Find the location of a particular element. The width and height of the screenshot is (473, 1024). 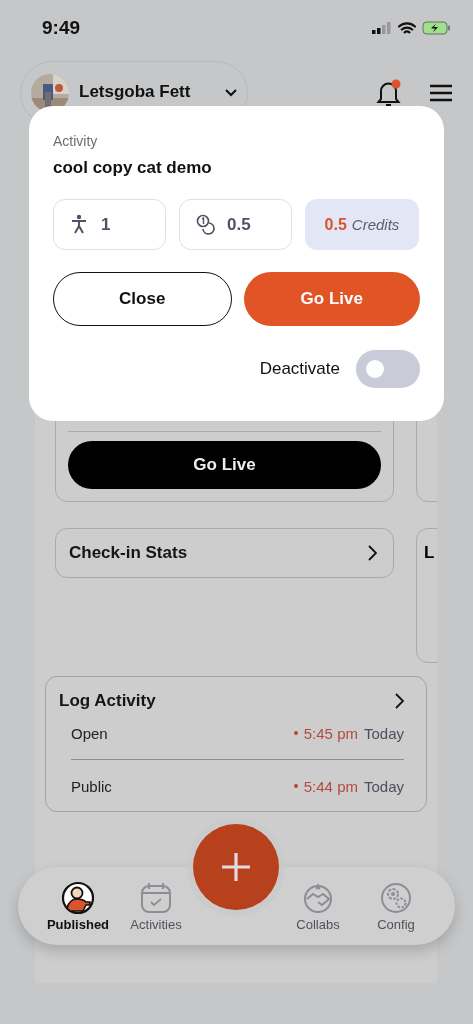

battery-icon is located at coordinates (436, 28).